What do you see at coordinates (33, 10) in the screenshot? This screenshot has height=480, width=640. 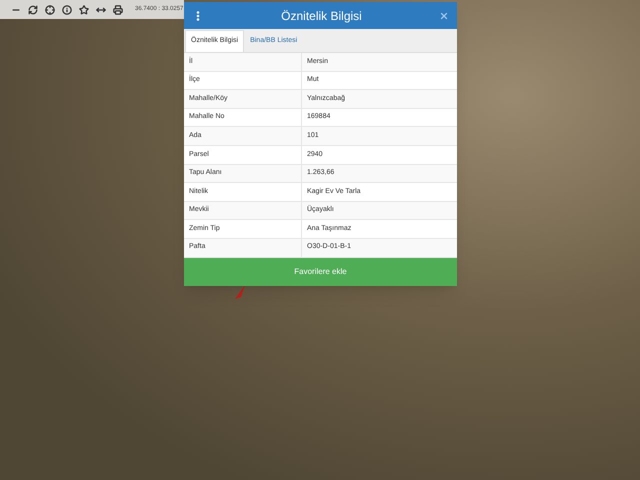 I see `refresh-icon` at bounding box center [33, 10].